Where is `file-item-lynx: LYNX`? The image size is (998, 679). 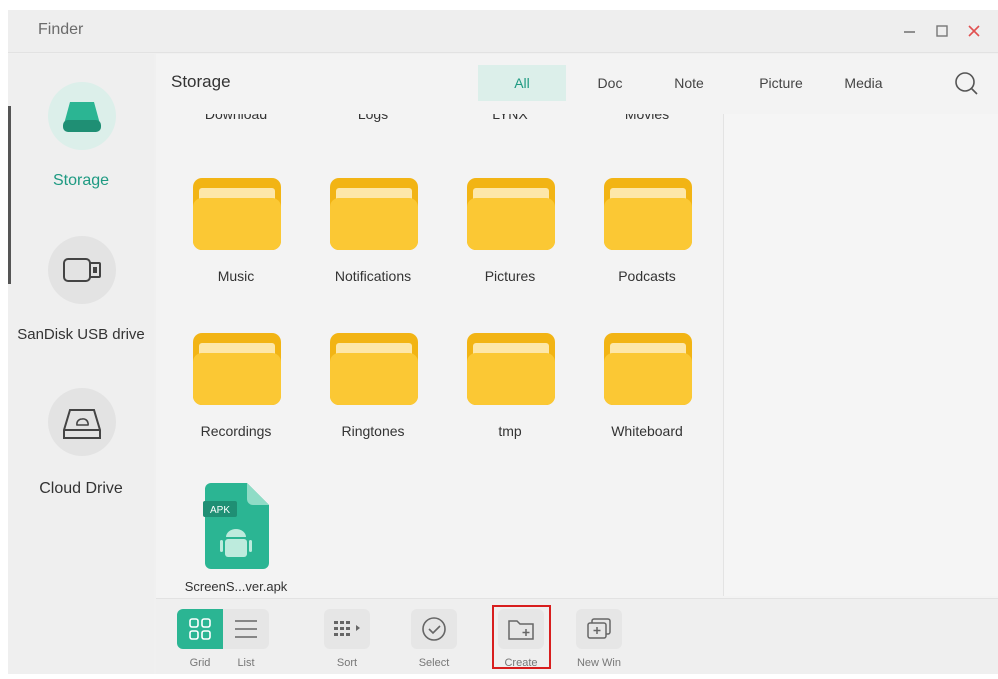 file-item-lynx: LYNX is located at coordinates (510, 120).